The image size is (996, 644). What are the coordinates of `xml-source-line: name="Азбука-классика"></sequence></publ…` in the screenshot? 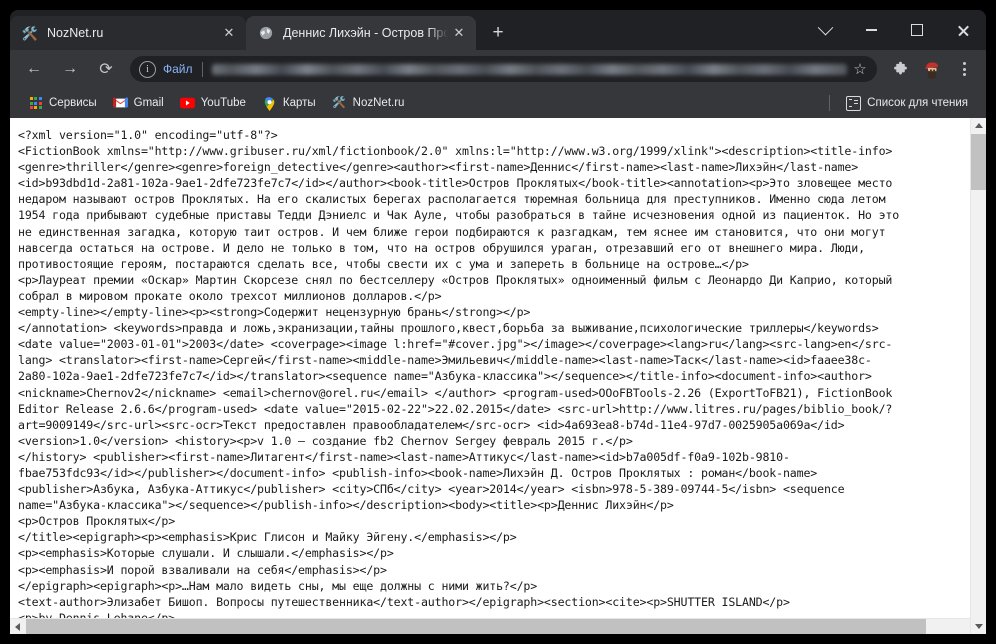 It's located at (346, 505).